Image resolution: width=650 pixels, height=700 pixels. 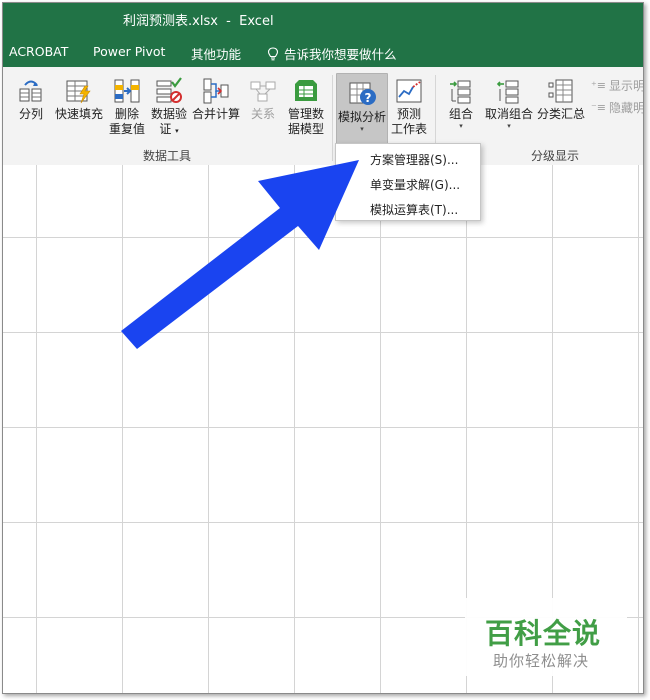 I want to click on watermark: 百科全说 助你轻松解决, so click(x=546, y=637).